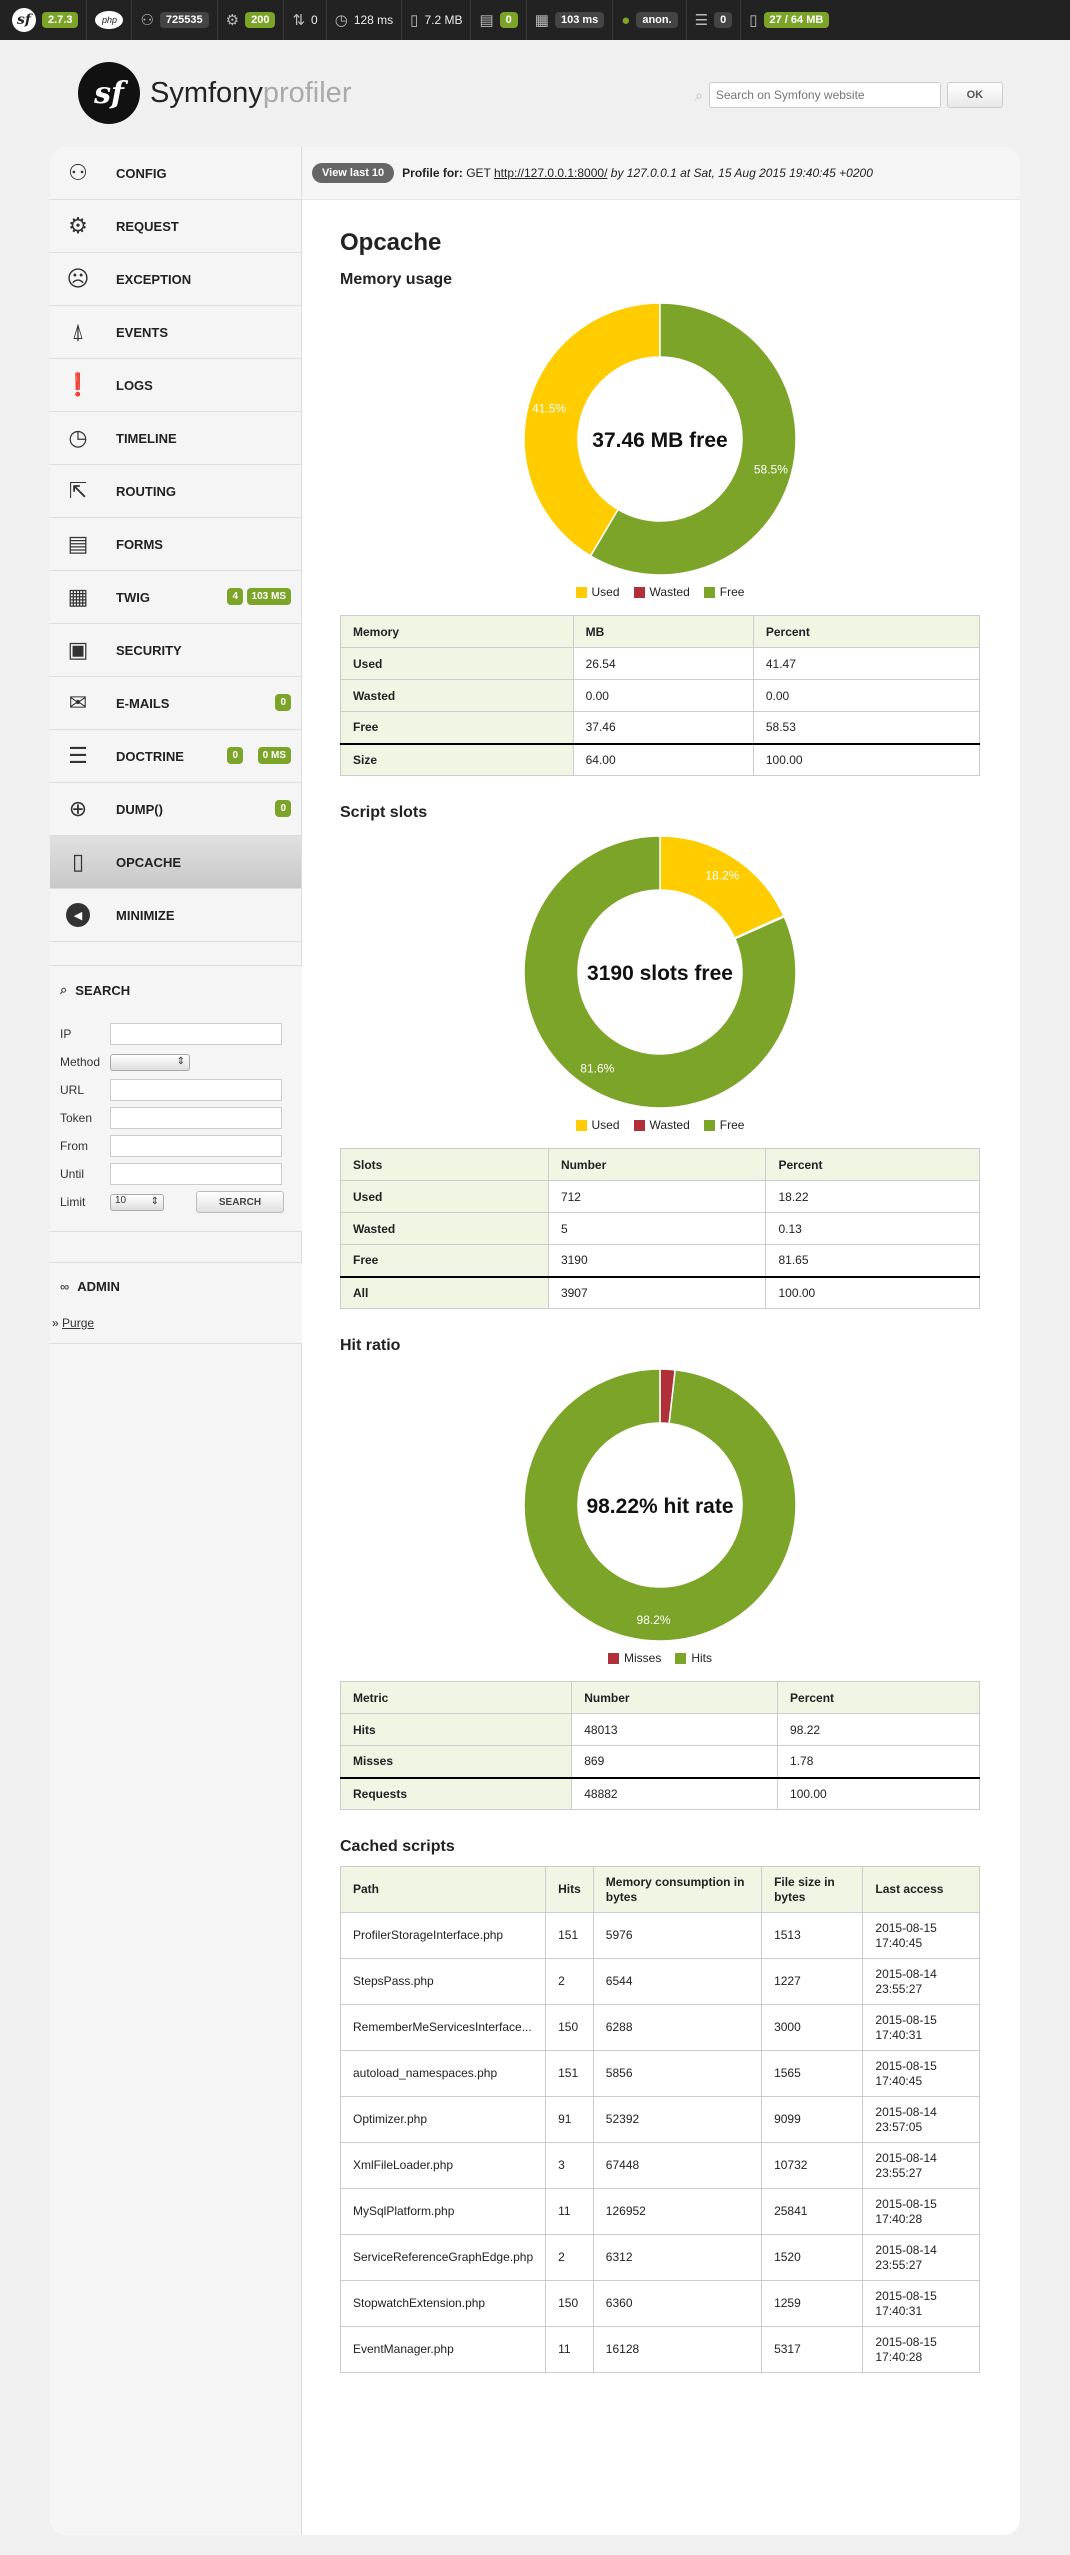 This screenshot has height=2555, width=1070. I want to click on profile-method: GET, so click(478, 173).